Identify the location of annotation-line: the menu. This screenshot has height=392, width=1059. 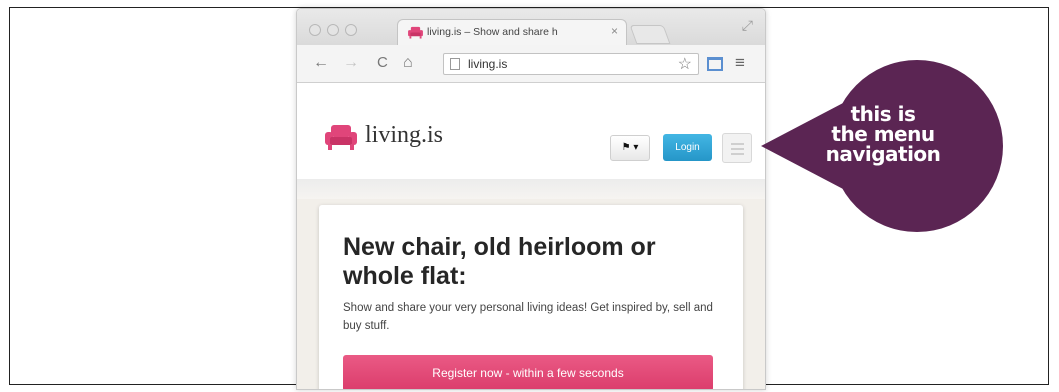
(883, 134).